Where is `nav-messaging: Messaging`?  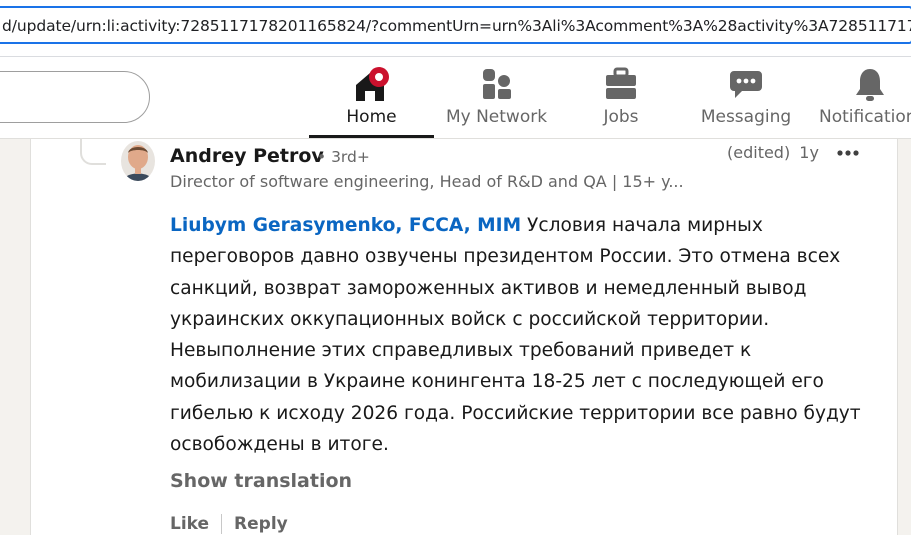 nav-messaging: Messaging is located at coordinates (746, 97).